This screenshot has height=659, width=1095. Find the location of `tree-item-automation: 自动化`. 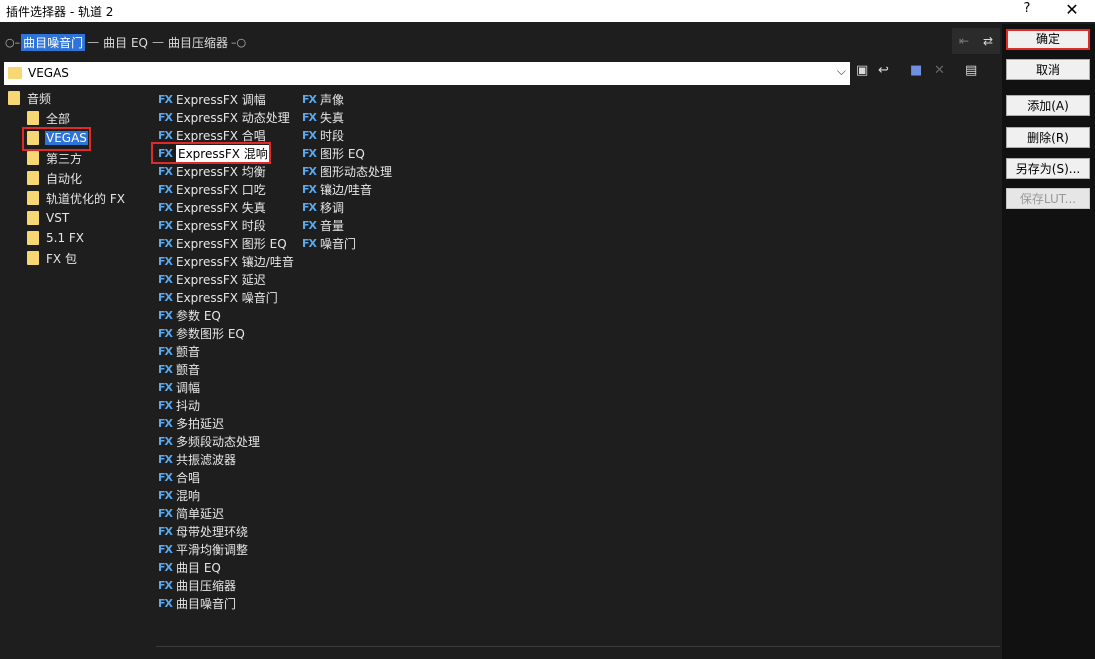

tree-item-automation: 自动化 is located at coordinates (55, 178).